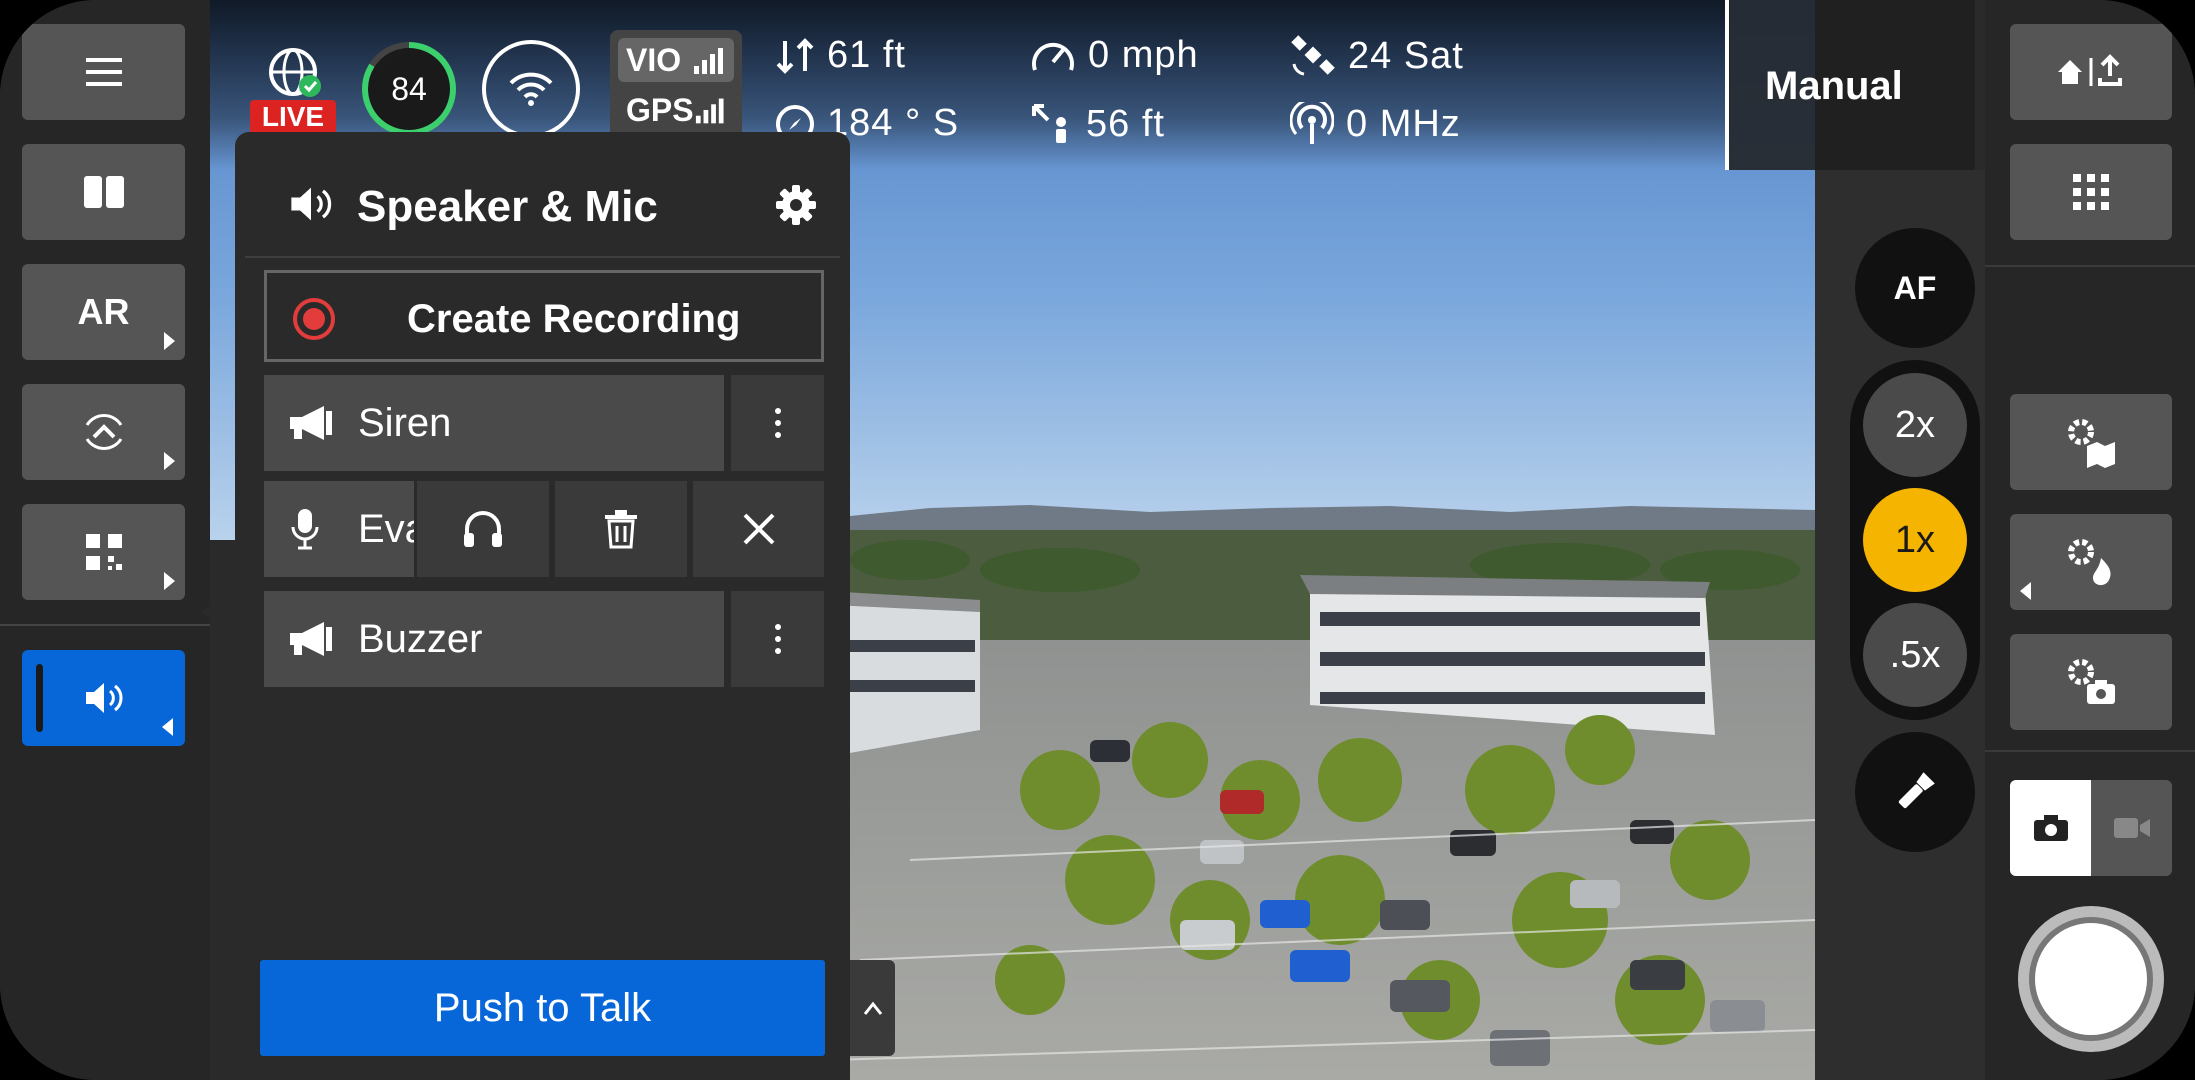 This screenshot has width=2195, height=1080. Describe the element at coordinates (654, 59) in the screenshot. I see `vio-label: VIO` at that location.